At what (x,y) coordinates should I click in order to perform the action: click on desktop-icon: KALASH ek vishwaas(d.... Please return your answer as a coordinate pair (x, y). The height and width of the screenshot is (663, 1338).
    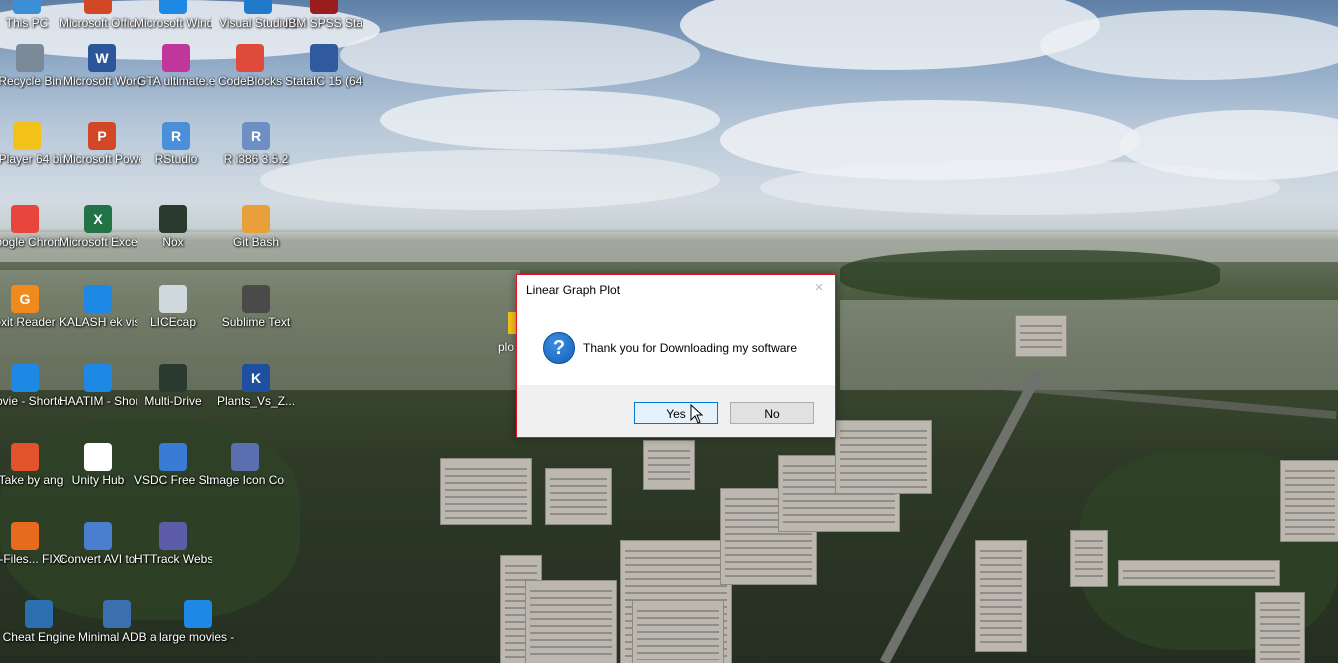
    Looking at the image, I should click on (98, 307).